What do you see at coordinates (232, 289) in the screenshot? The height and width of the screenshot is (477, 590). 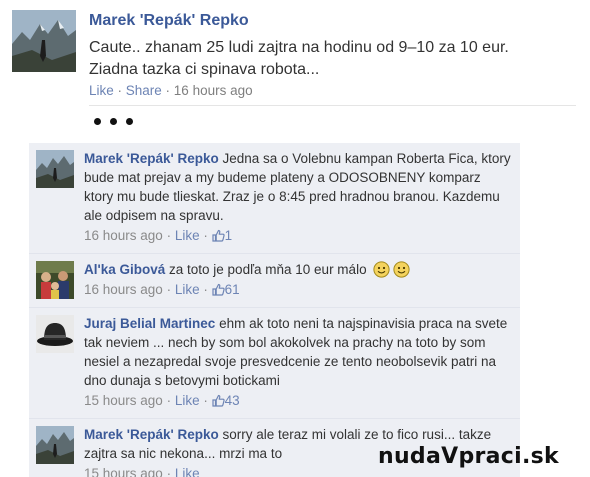 I see `comment-like-count: 61` at bounding box center [232, 289].